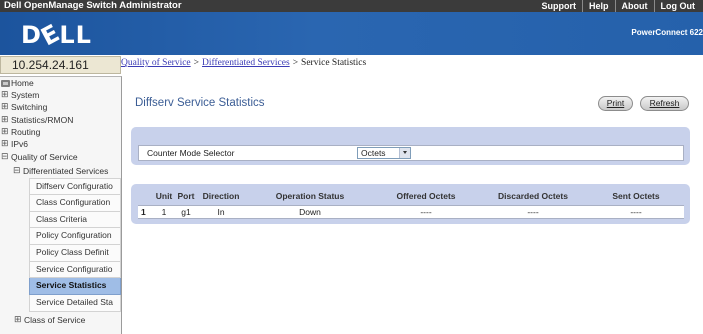  I want to click on product-name: PowerConnect 622, so click(667, 32).